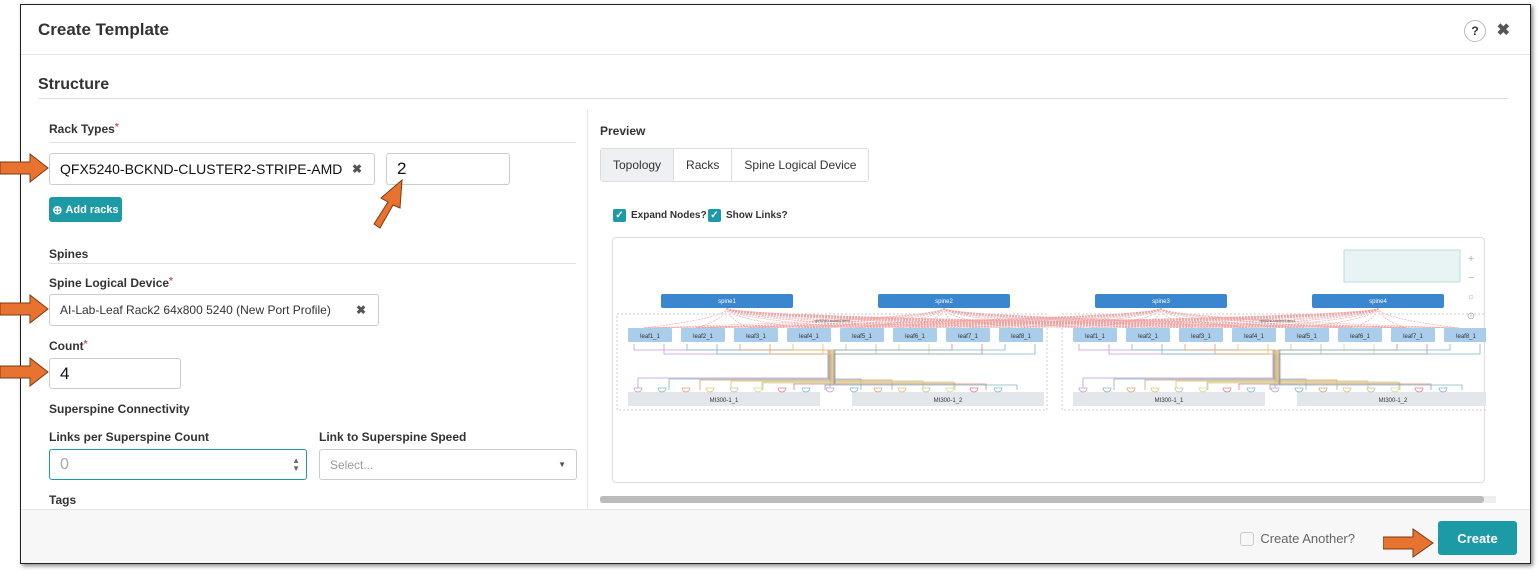  Describe the element at coordinates (1503, 30) in the screenshot. I see `close-icon: ✖` at that location.